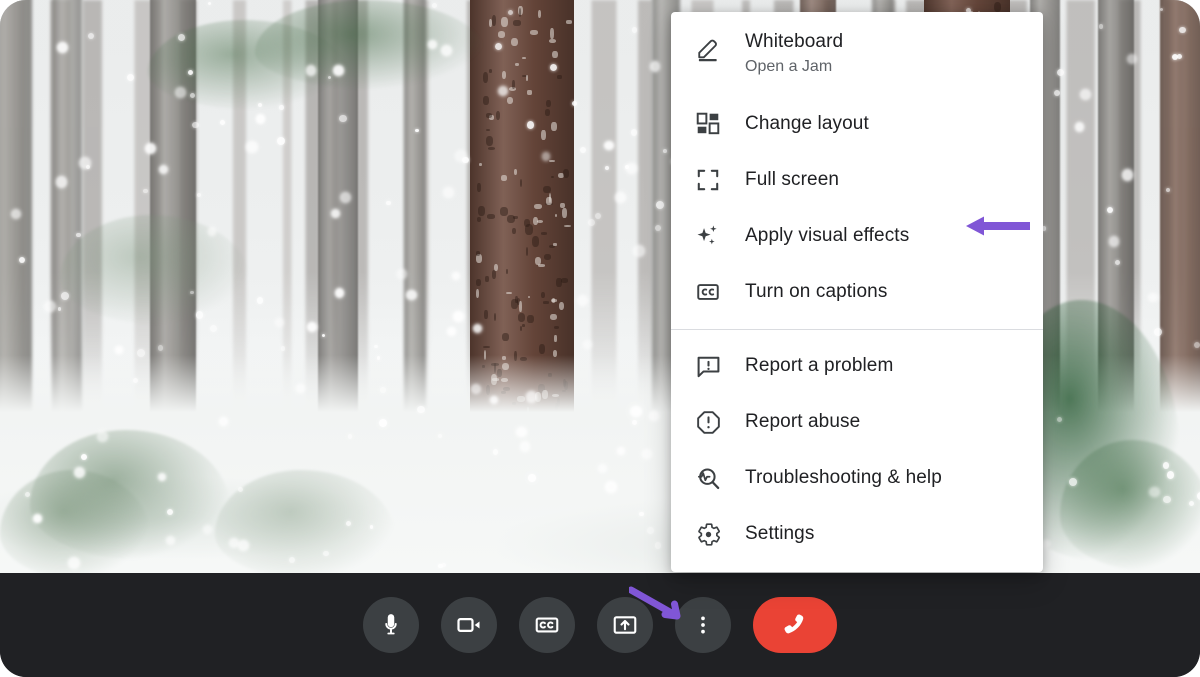  What do you see at coordinates (708, 236) in the screenshot?
I see `sparkle-icon` at bounding box center [708, 236].